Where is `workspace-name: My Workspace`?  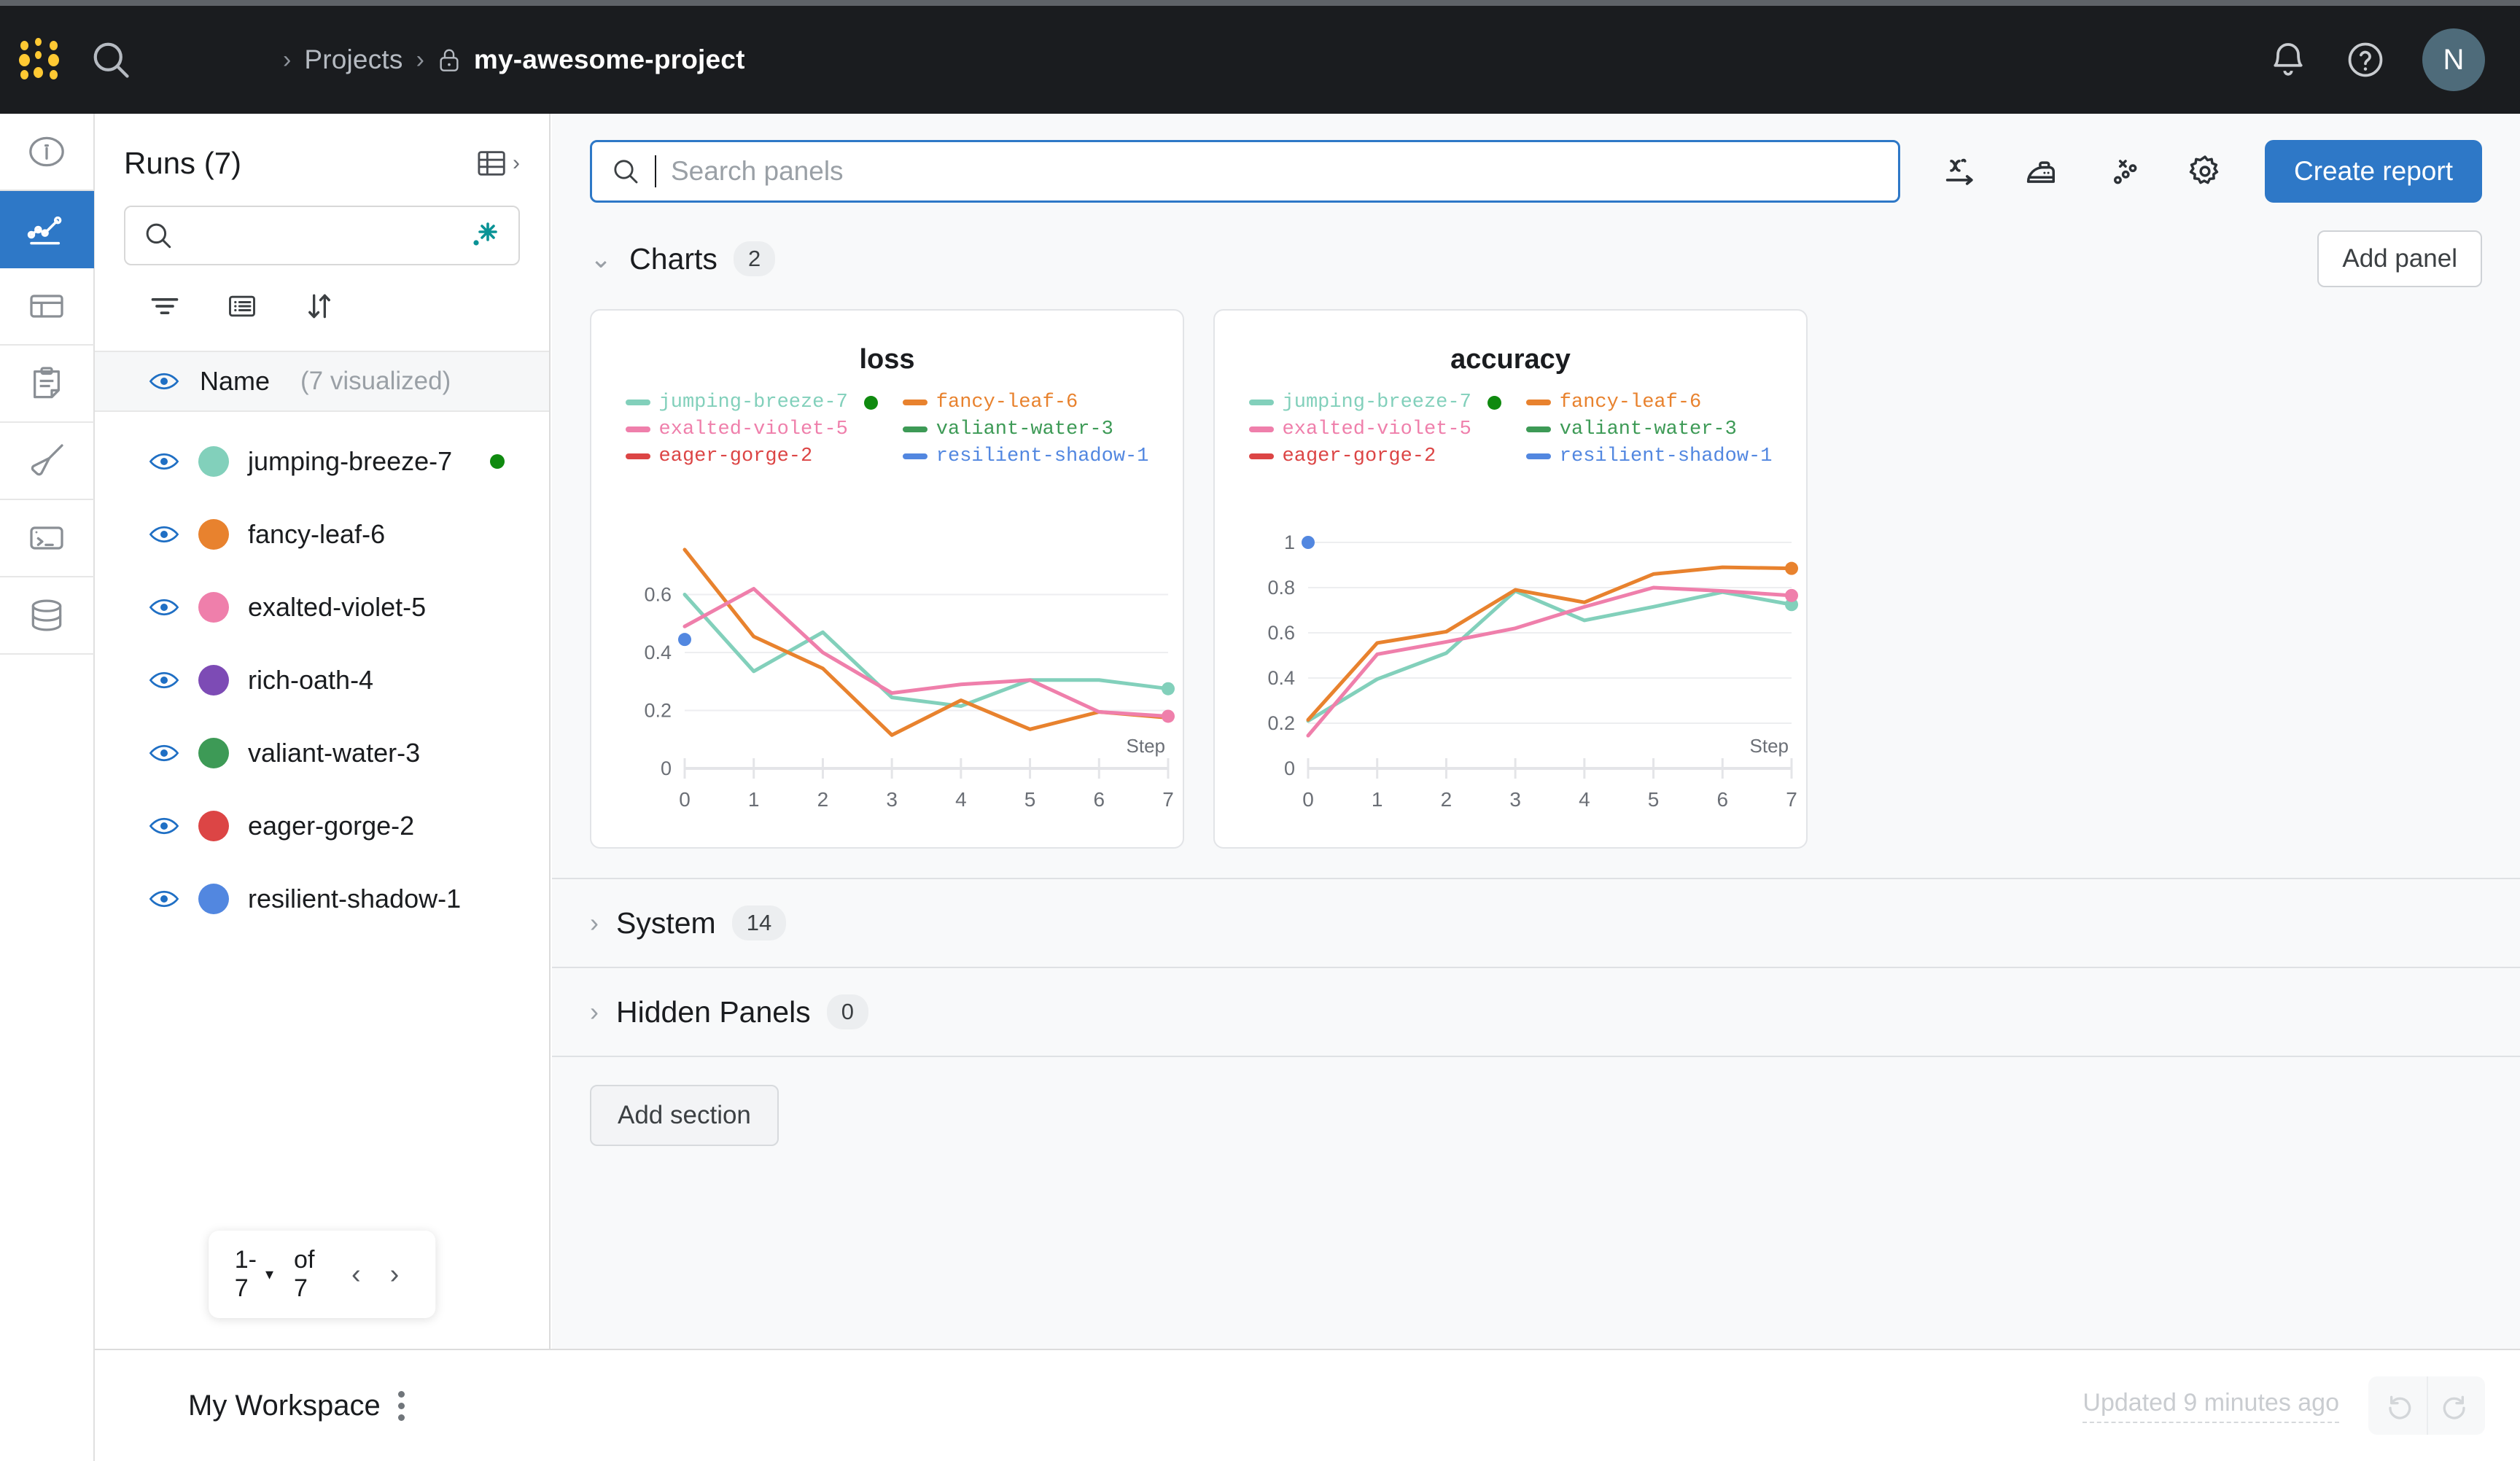 workspace-name: My Workspace is located at coordinates (284, 1406).